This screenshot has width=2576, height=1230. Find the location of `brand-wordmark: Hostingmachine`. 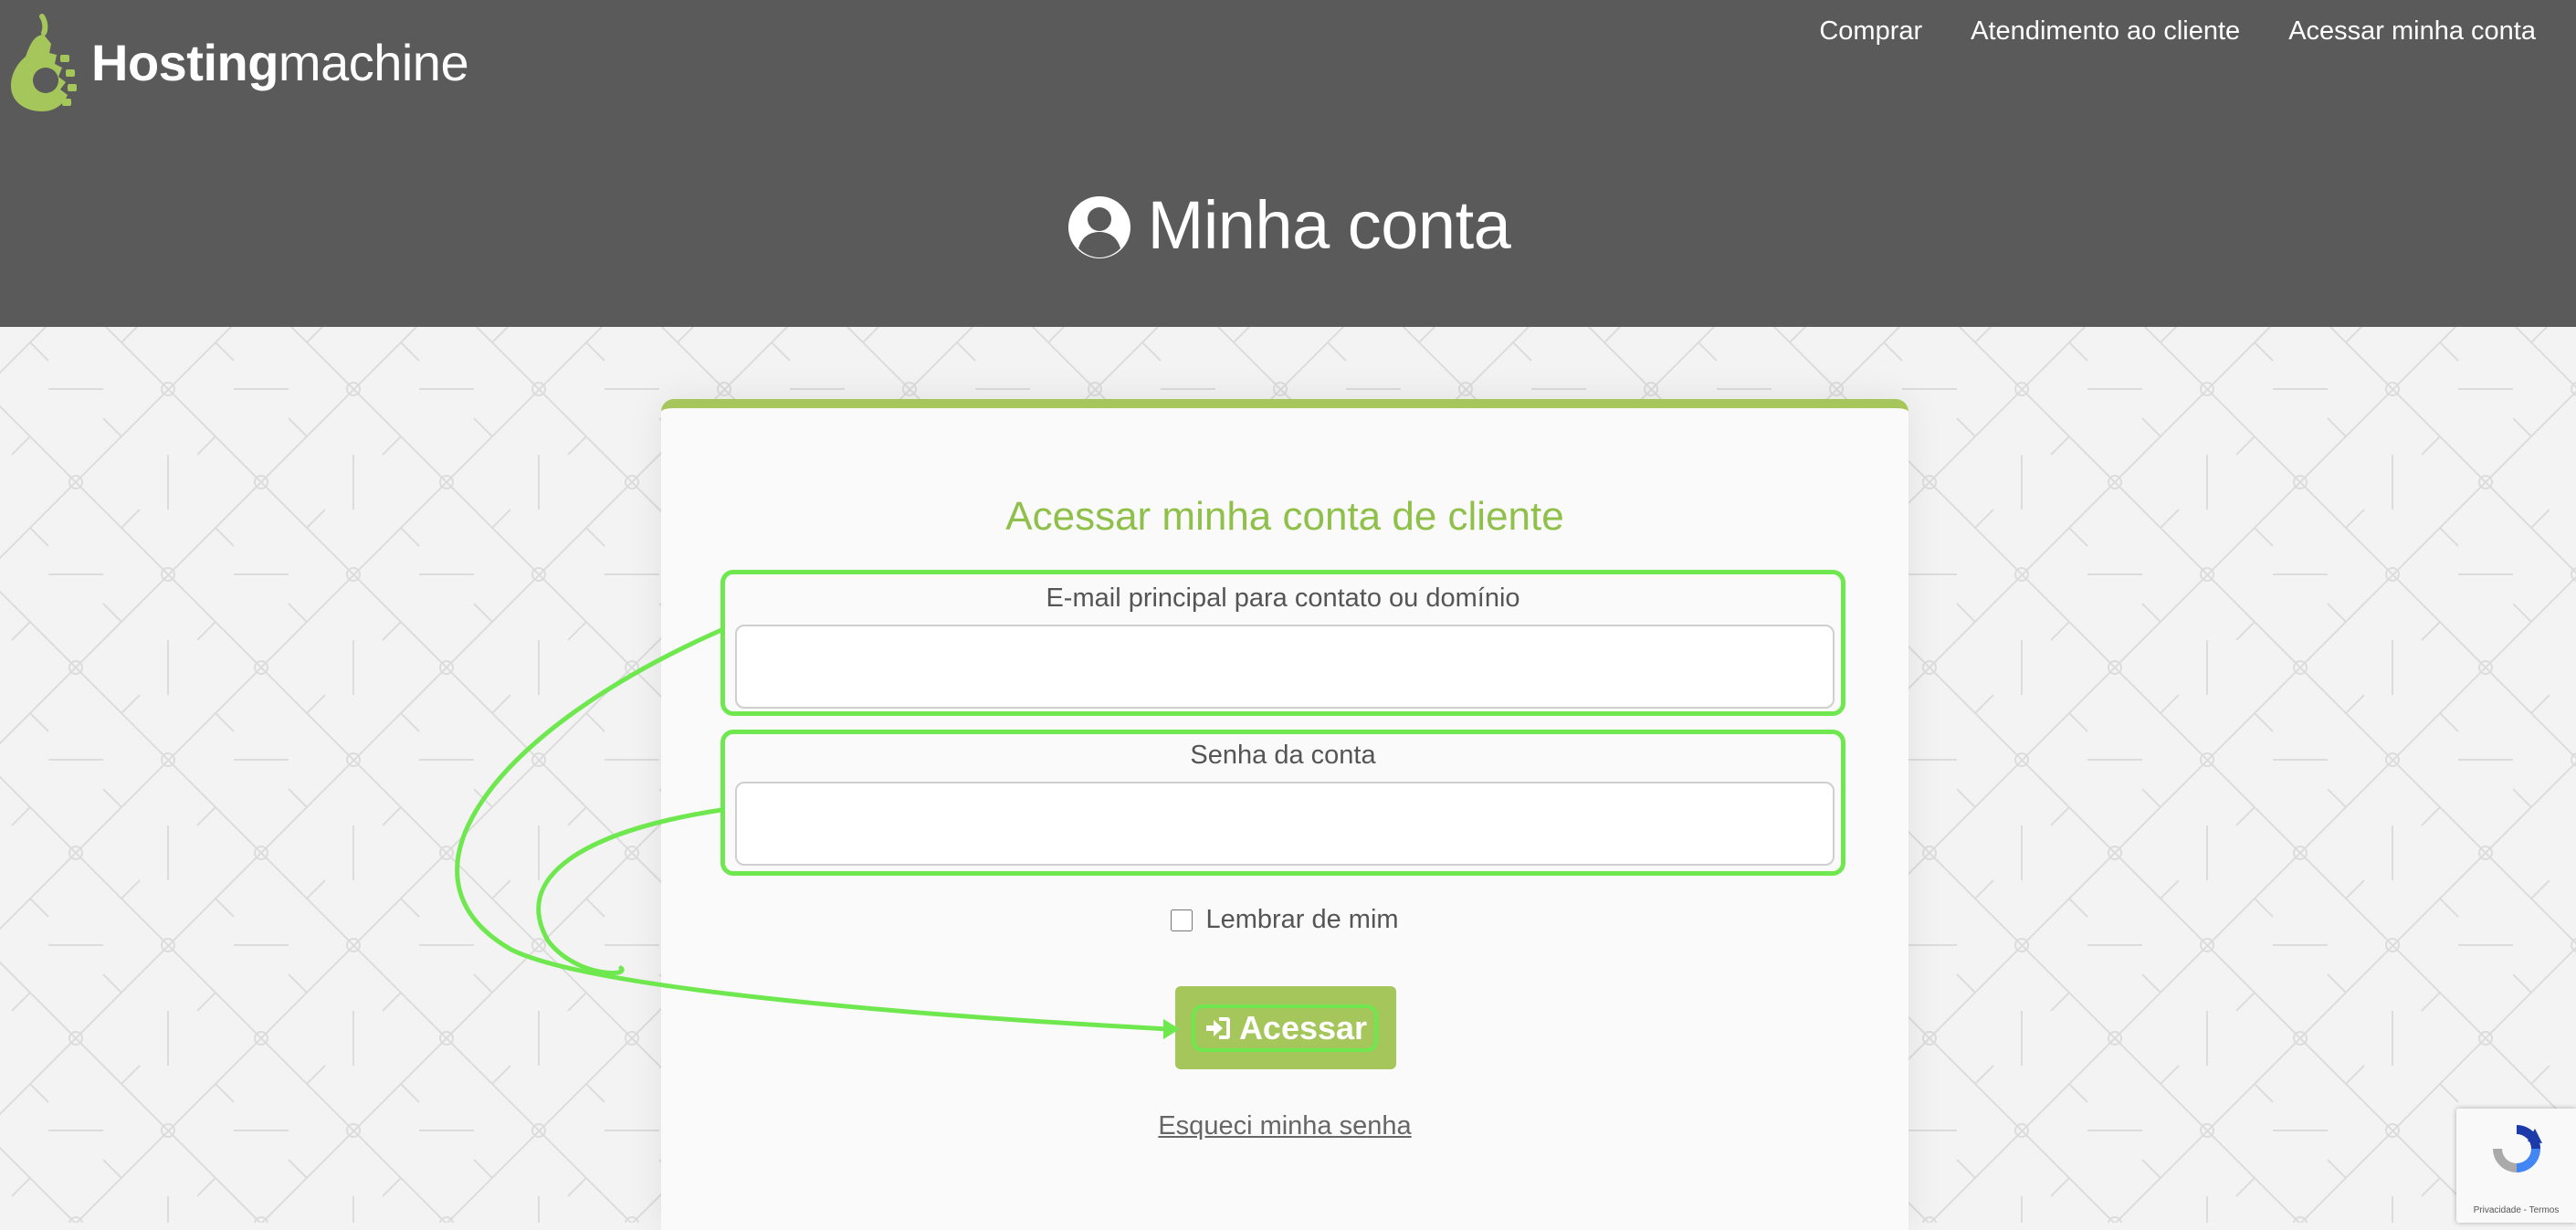

brand-wordmark: Hostingmachine is located at coordinates (280, 63).